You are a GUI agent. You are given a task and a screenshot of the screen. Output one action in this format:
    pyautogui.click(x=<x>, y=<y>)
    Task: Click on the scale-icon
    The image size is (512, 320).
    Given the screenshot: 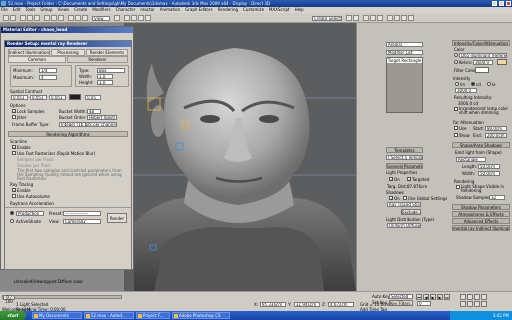 What is the action you would take?
    pyautogui.click(x=85, y=18)
    